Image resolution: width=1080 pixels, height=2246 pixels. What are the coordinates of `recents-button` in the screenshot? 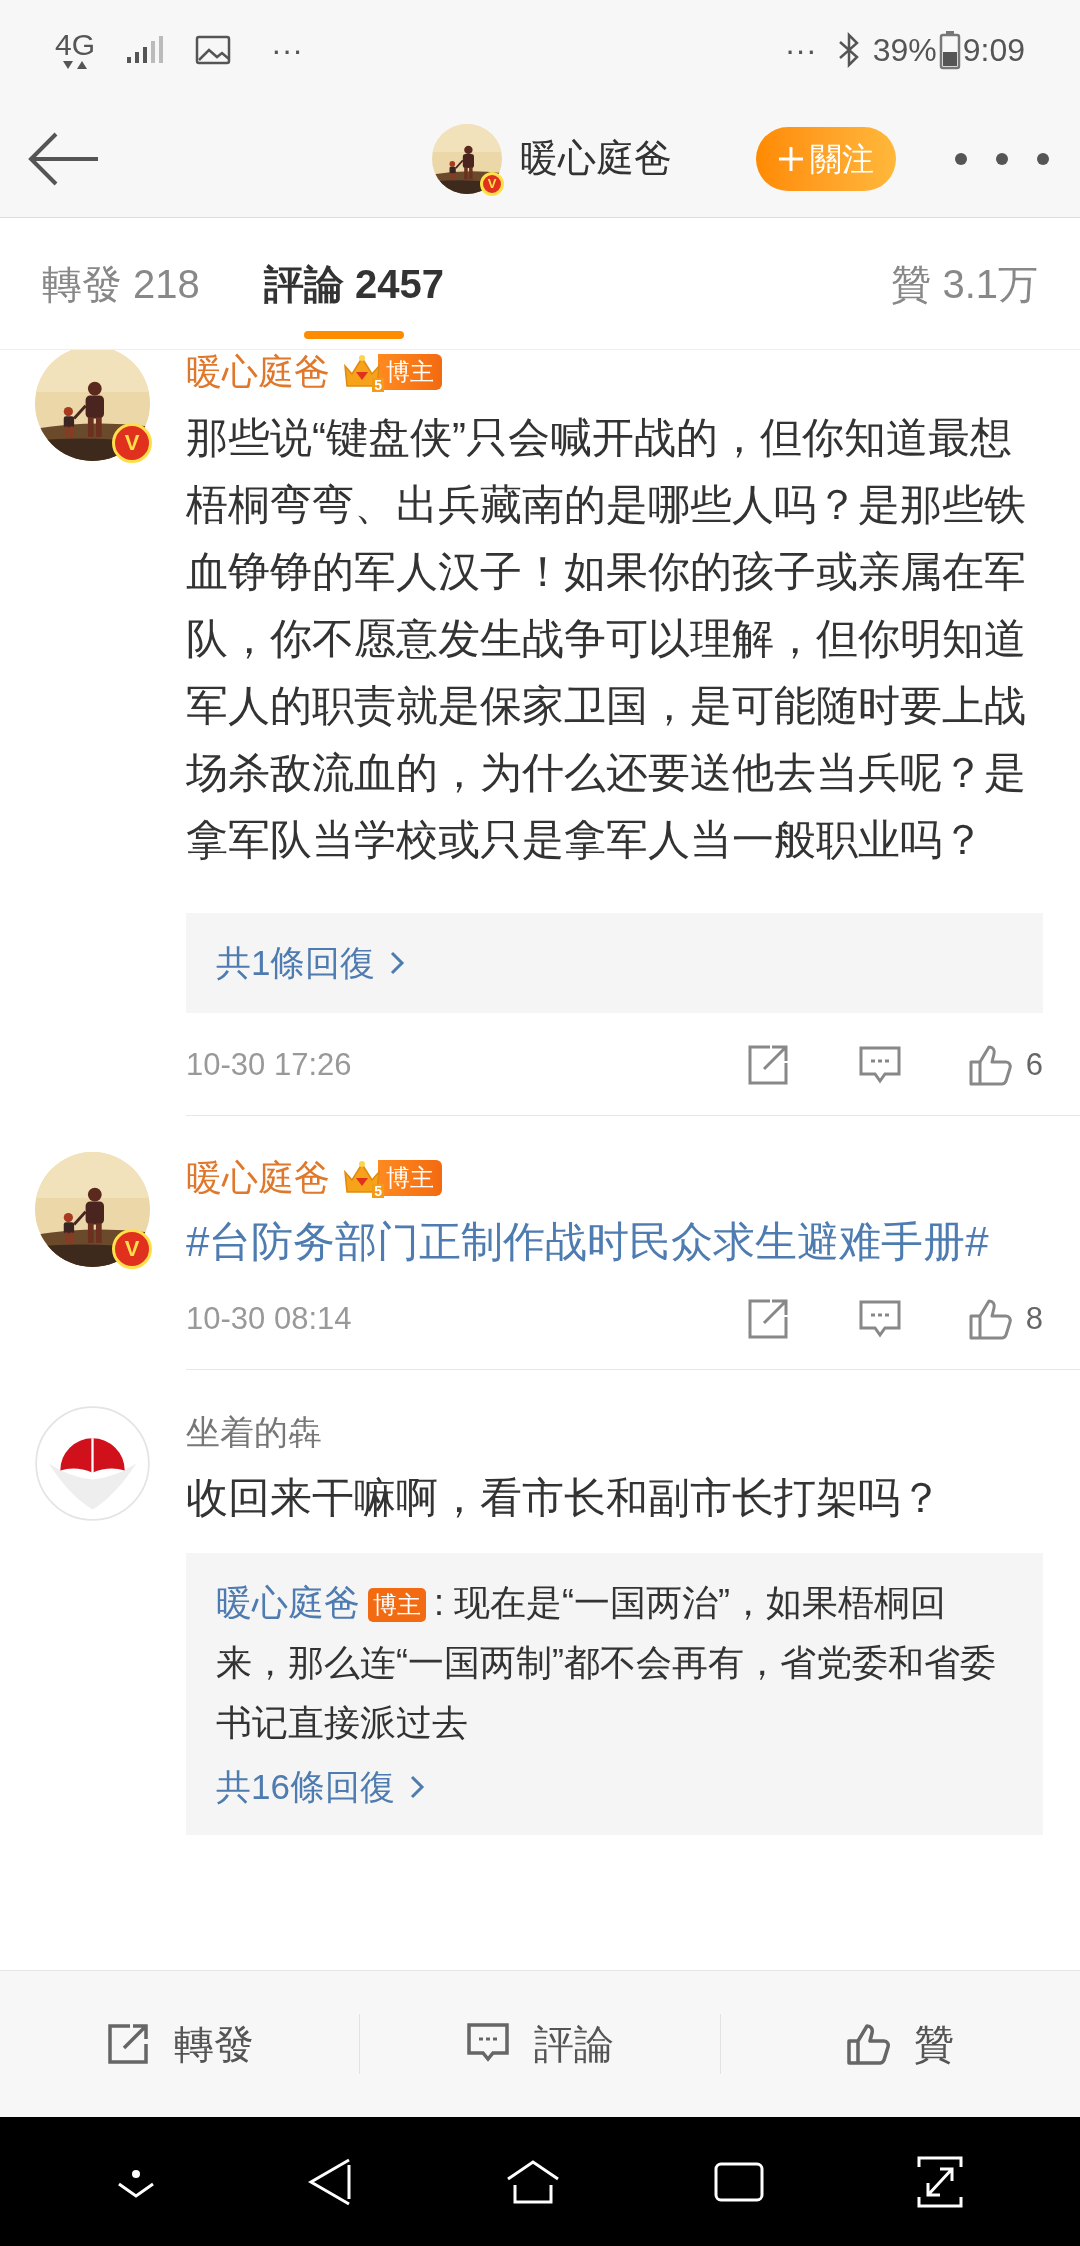 It's located at (738, 2181).